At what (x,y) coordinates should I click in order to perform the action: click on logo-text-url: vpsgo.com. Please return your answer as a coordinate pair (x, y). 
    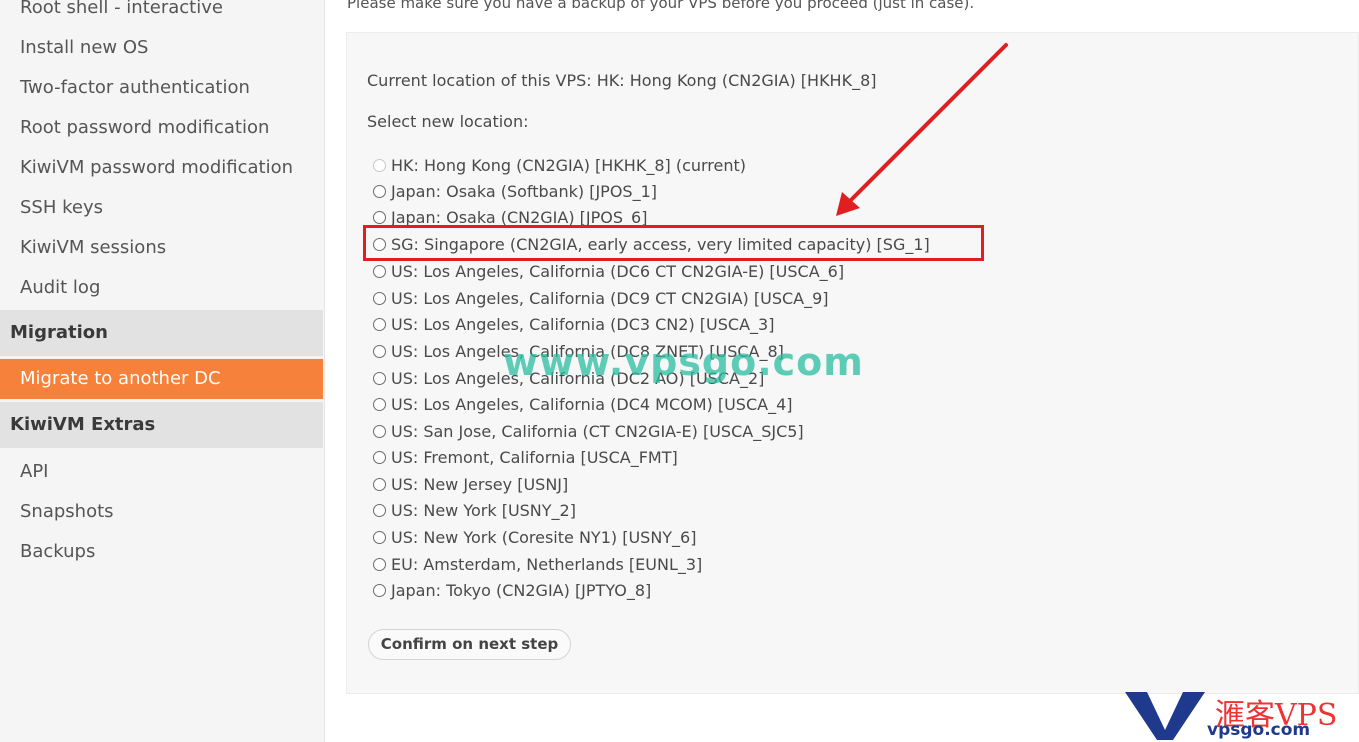
    Looking at the image, I should click on (1259, 730).